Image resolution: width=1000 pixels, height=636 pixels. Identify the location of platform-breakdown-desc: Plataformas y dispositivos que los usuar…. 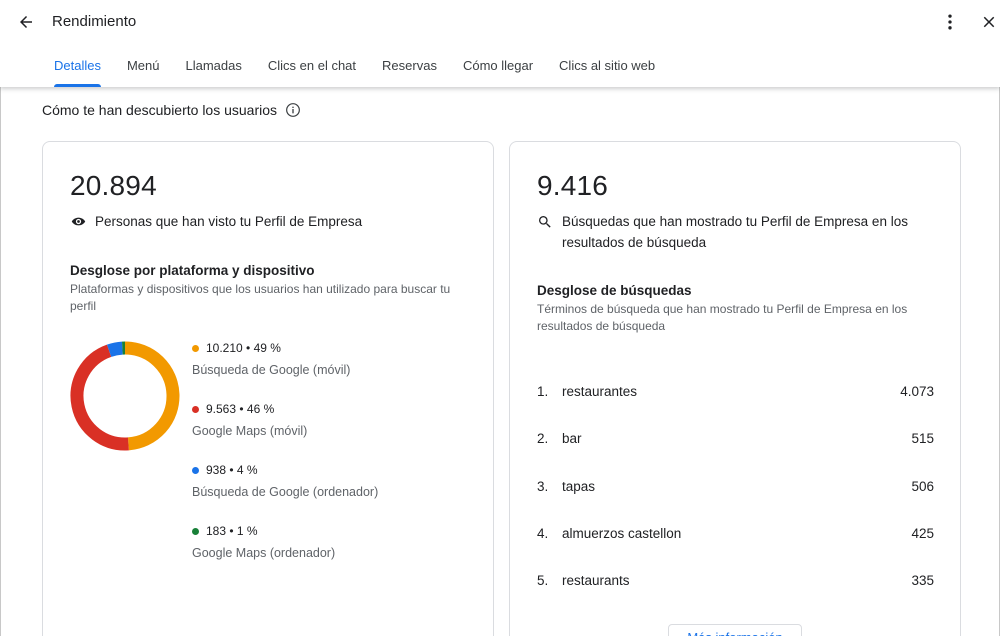
(260, 297).